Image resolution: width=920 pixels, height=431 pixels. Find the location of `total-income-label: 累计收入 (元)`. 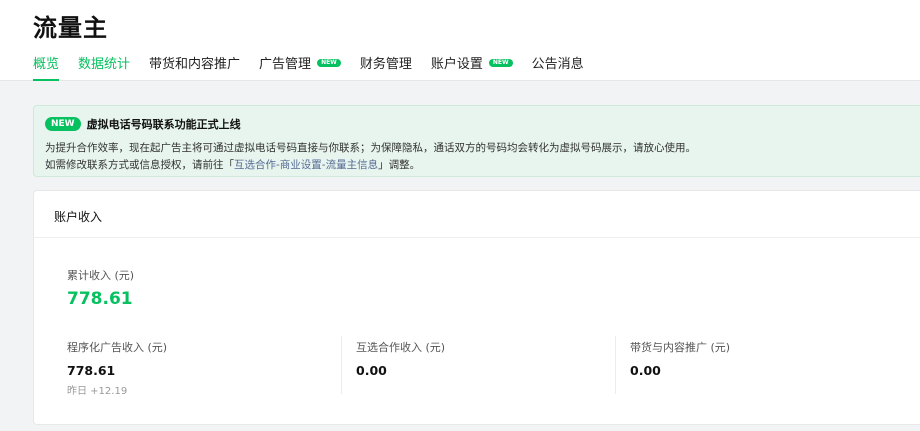

total-income-label: 累计收入 (元) is located at coordinates (101, 275).